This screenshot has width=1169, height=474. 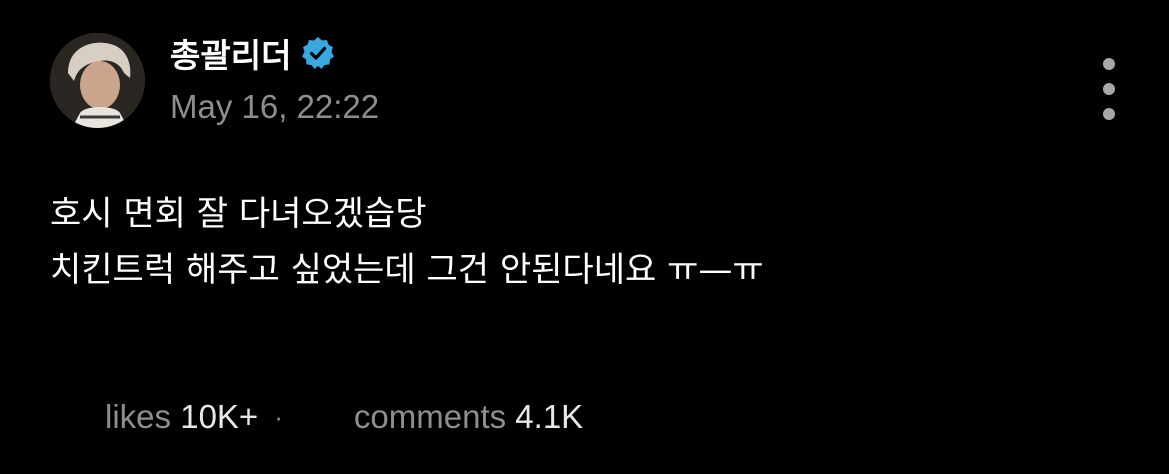 I want to click on comments-stat: comments 4.1K, so click(x=441, y=417).